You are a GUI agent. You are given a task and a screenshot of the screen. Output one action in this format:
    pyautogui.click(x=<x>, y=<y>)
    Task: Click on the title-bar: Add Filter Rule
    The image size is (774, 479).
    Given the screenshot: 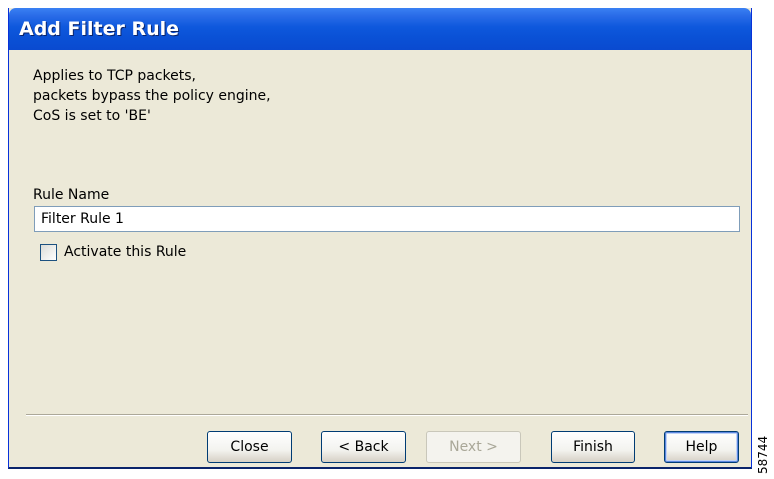 What is the action you would take?
    pyautogui.click(x=380, y=29)
    